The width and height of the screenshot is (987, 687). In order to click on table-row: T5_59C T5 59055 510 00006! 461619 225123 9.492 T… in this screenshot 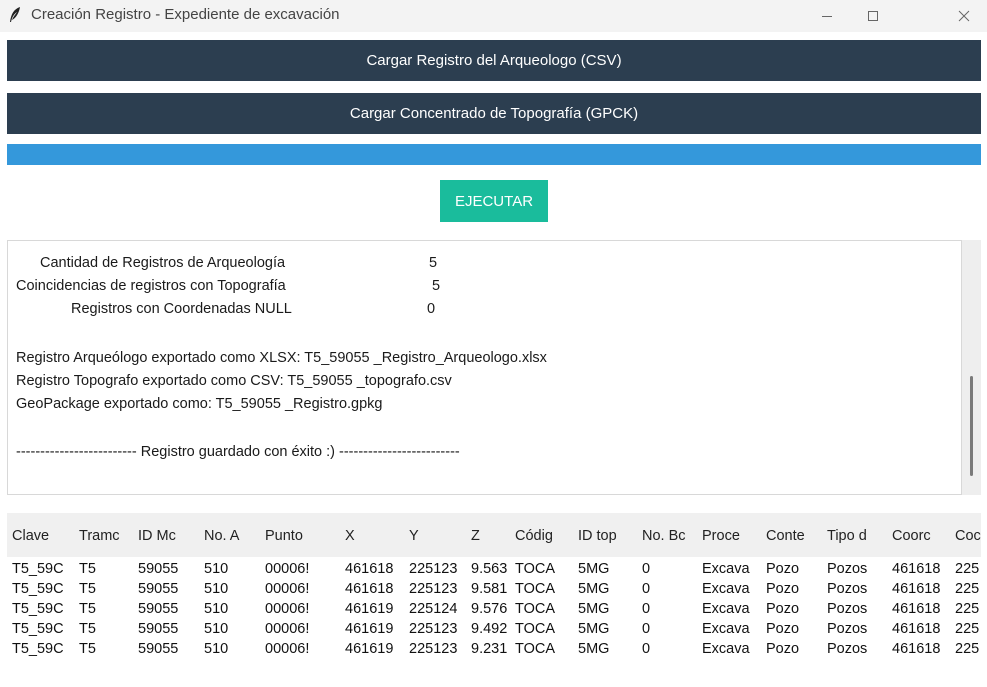, I will do `click(494, 629)`.